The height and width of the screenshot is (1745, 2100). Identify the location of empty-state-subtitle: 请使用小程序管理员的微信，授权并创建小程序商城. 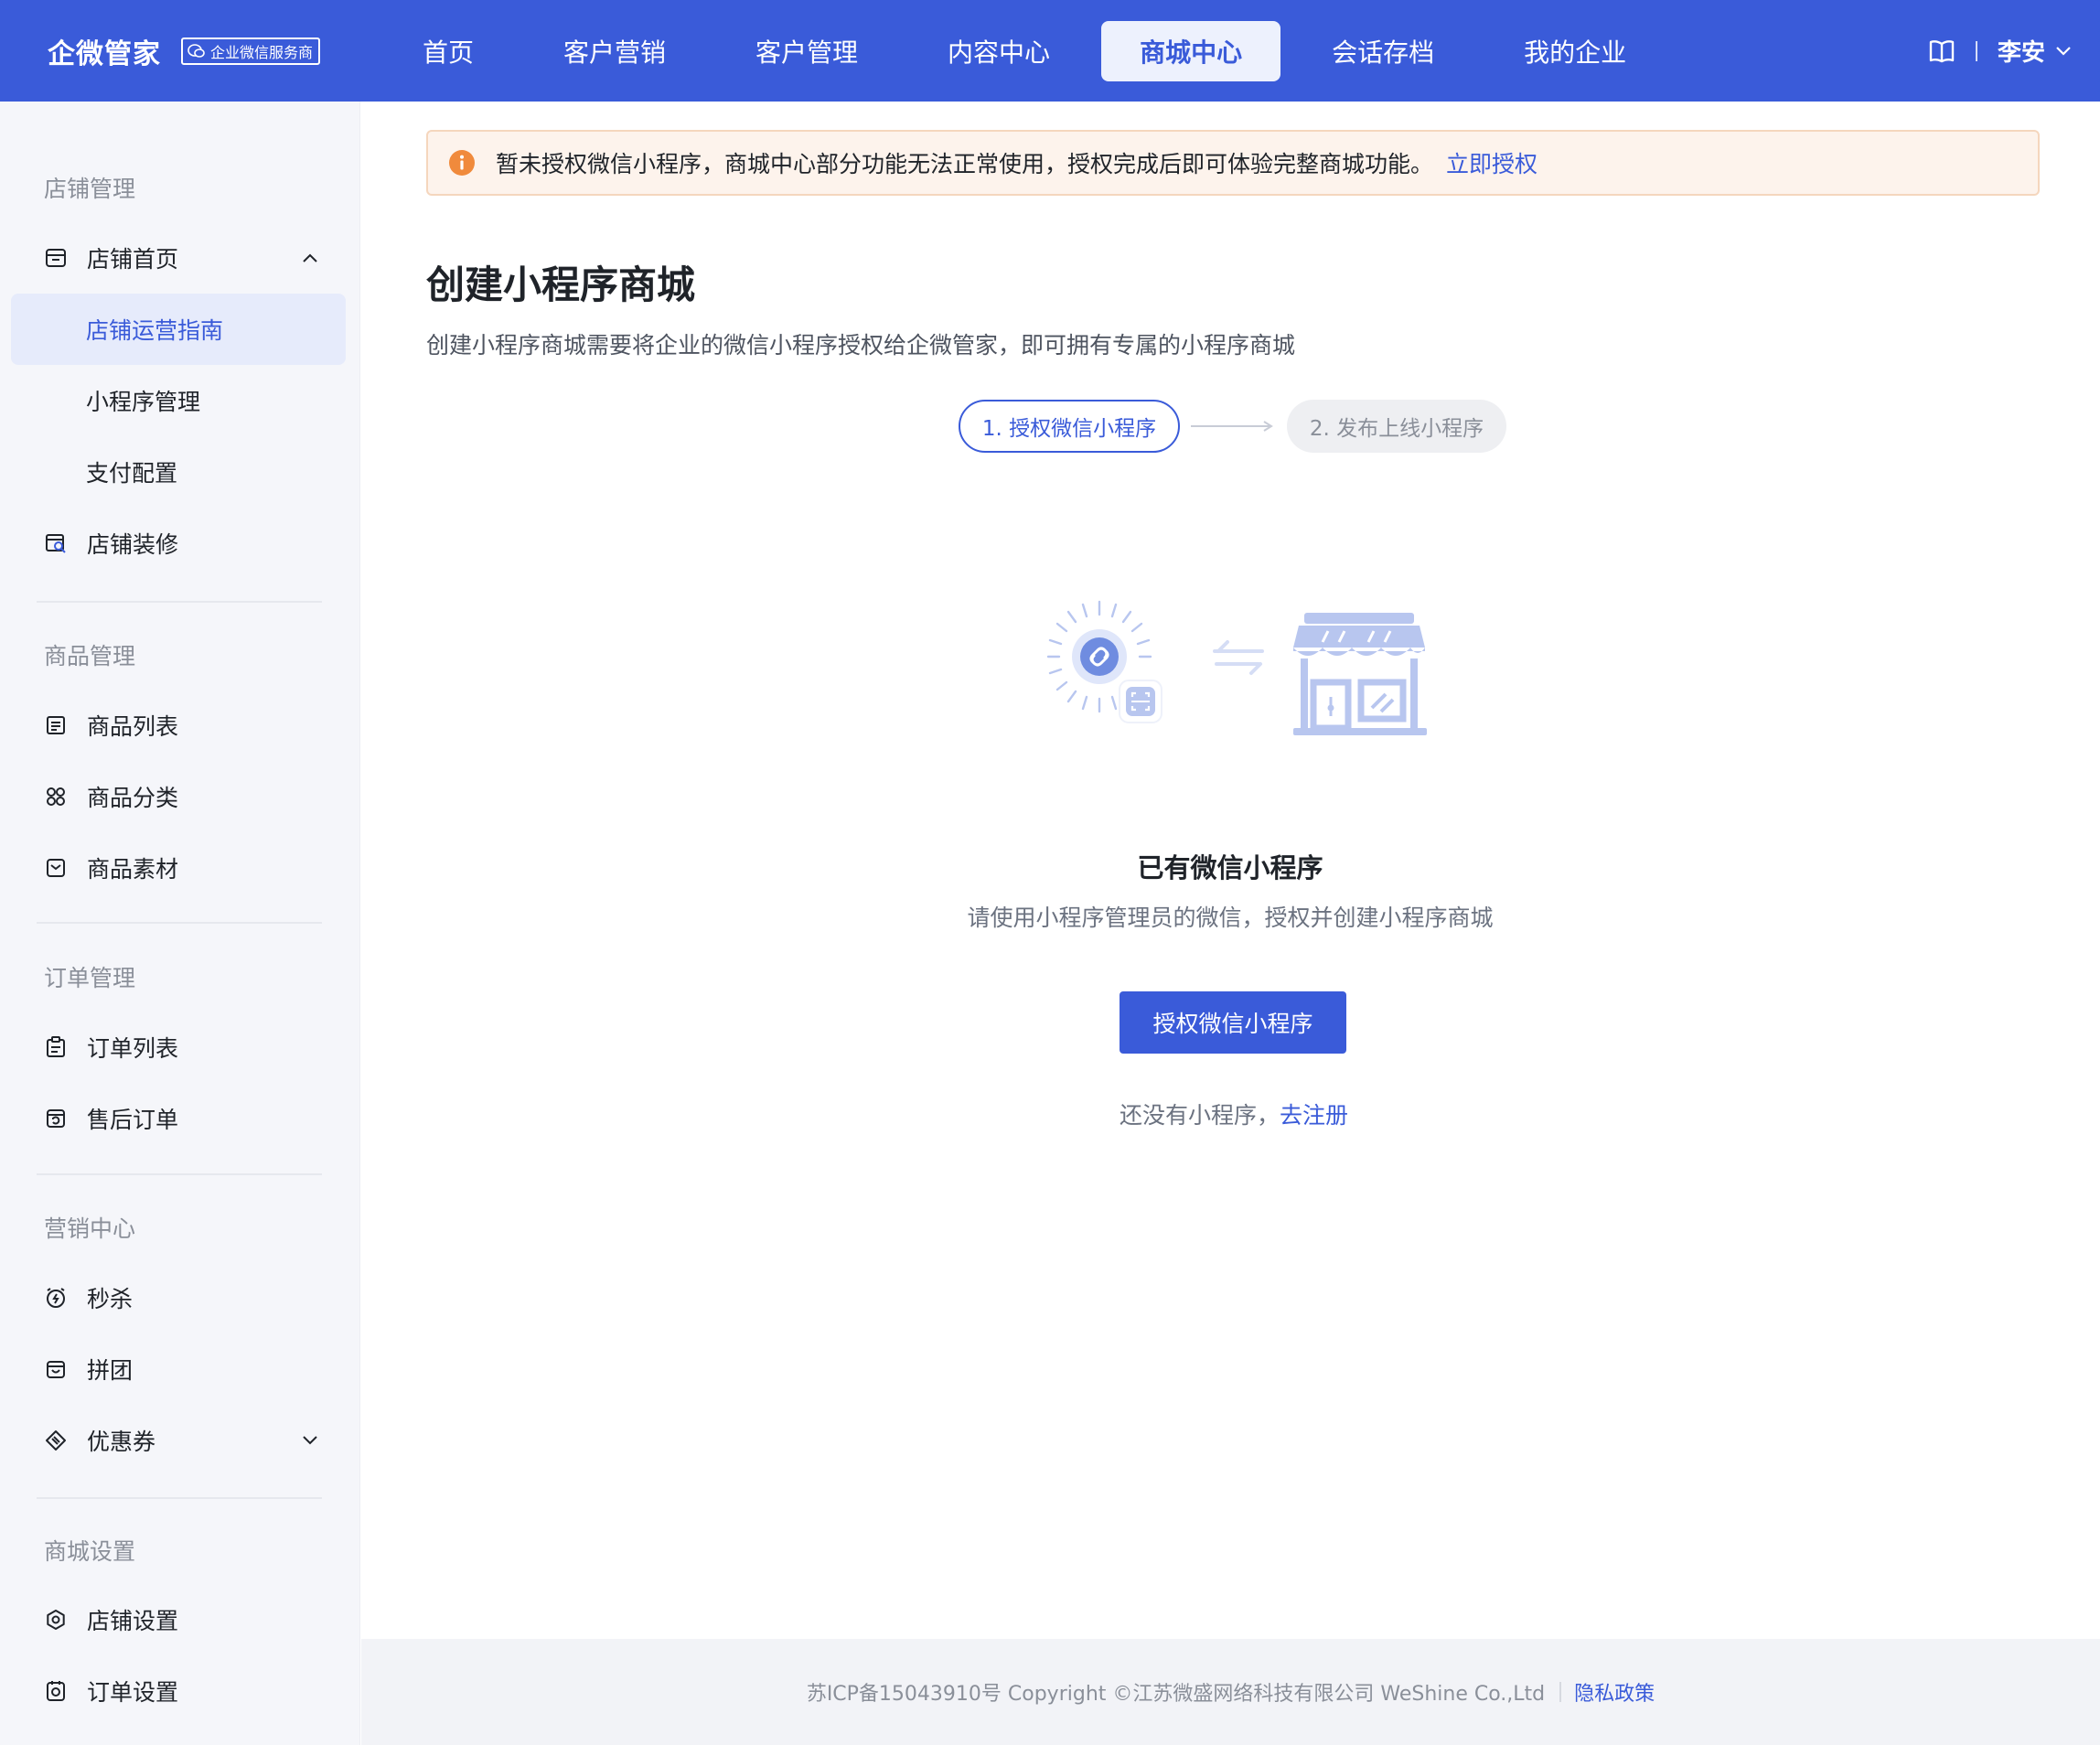
(1230, 918).